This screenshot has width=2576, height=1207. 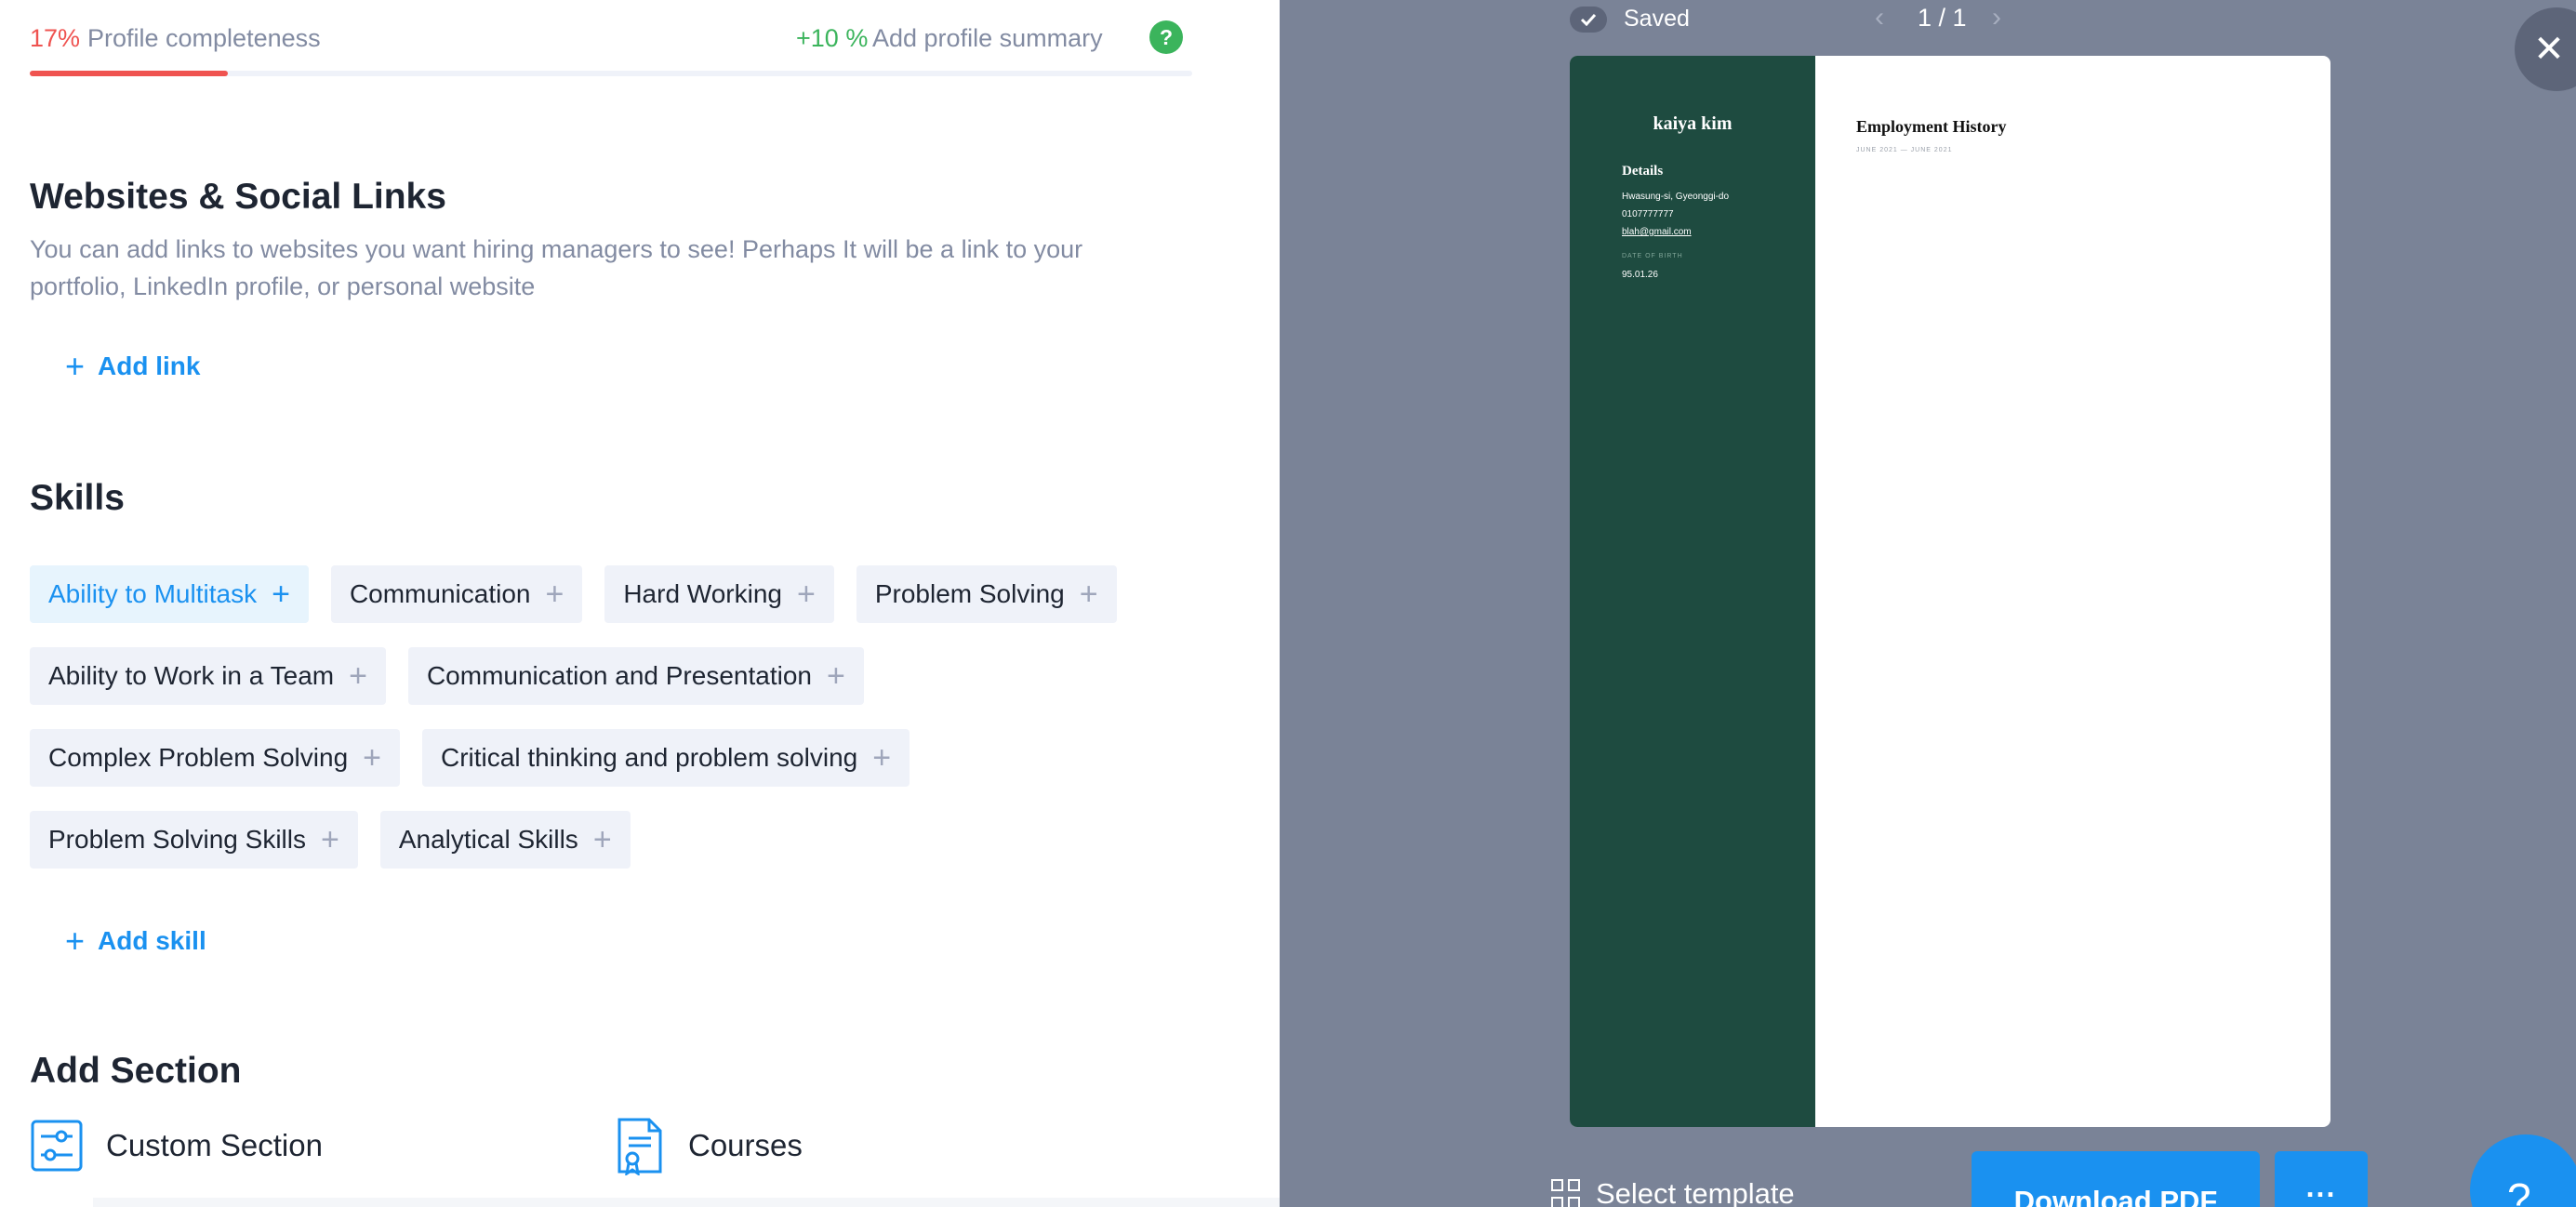 What do you see at coordinates (191, 675) in the screenshot?
I see `skill-chip-label: Ability to Work in a Team` at bounding box center [191, 675].